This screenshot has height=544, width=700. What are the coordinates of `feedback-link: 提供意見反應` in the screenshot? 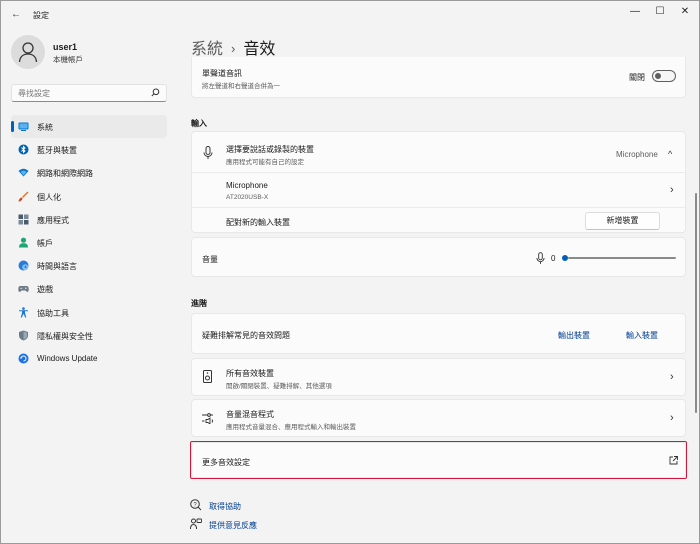 It's located at (233, 525).